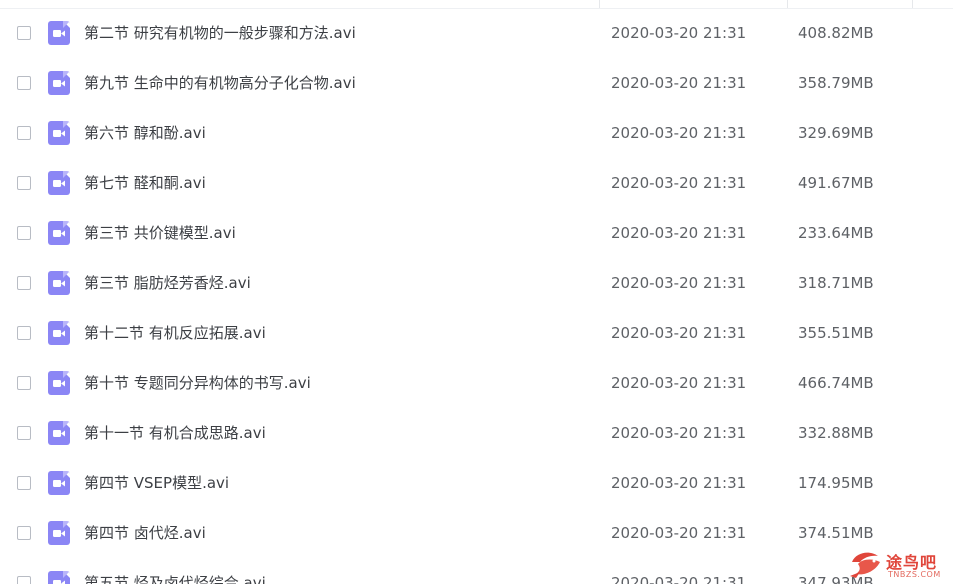 Image resolution: width=953 pixels, height=584 pixels. I want to click on file-size: 355.51MB, so click(836, 333).